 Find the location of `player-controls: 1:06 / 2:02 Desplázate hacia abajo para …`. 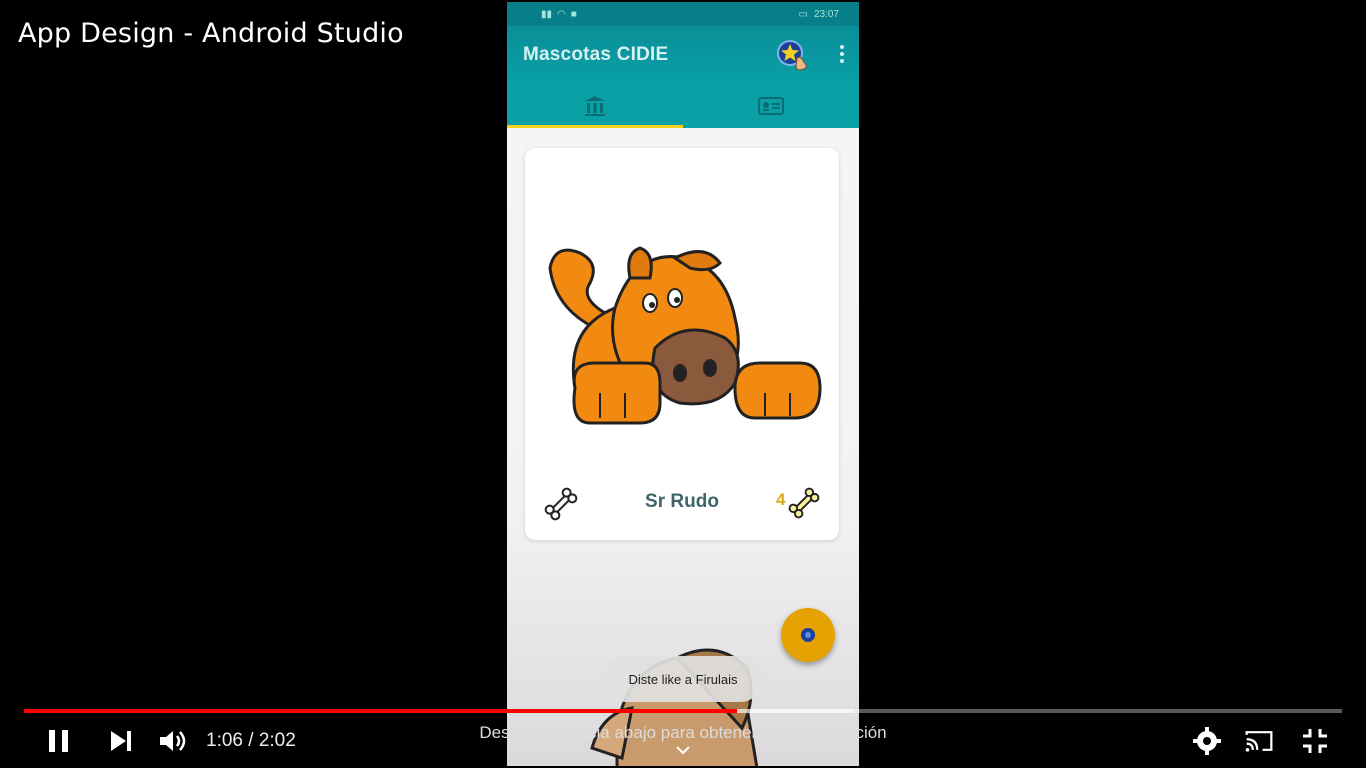

player-controls: 1:06 / 2:02 Desplázate hacia abajo para … is located at coordinates (683, 743).